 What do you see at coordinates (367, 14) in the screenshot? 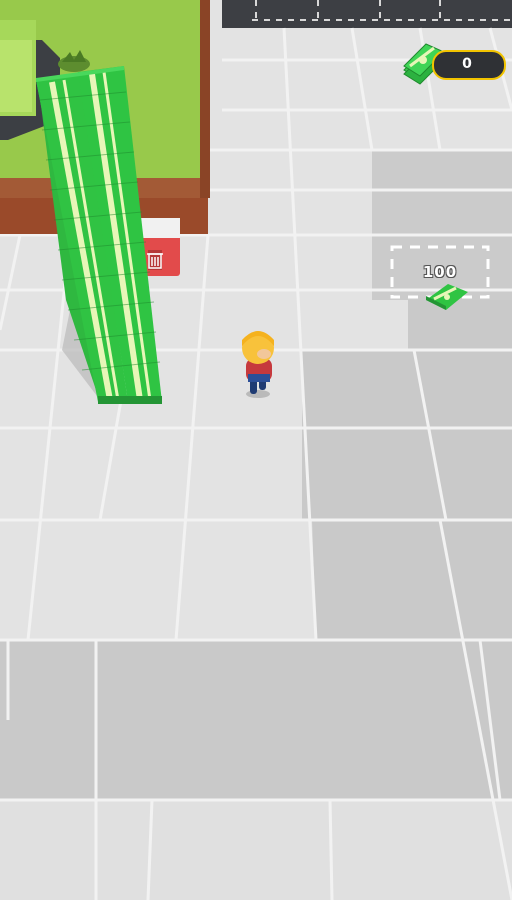
I see `top-road` at bounding box center [367, 14].